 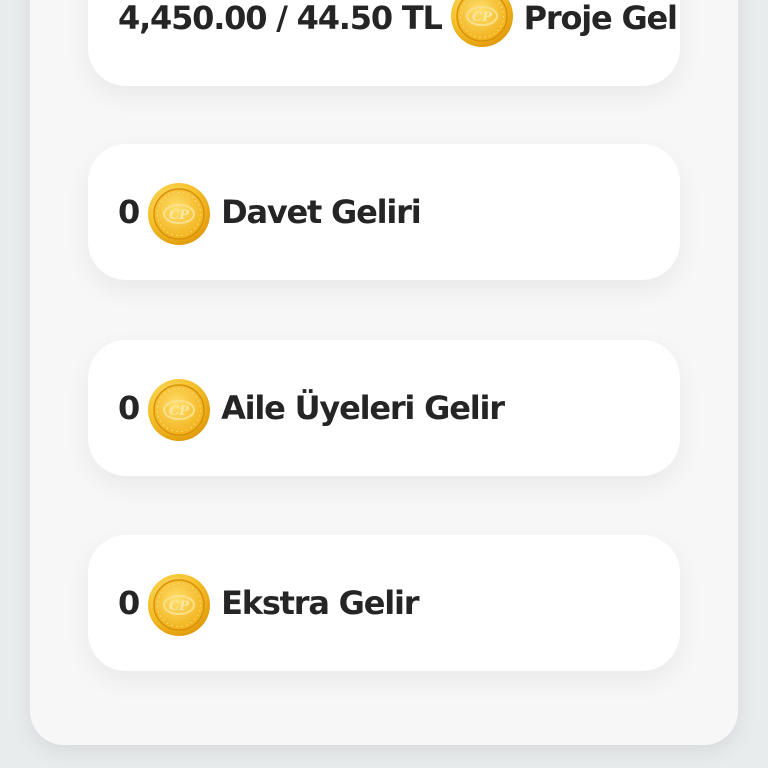 I want to click on income-label: Proje Gel, so click(x=600, y=18).